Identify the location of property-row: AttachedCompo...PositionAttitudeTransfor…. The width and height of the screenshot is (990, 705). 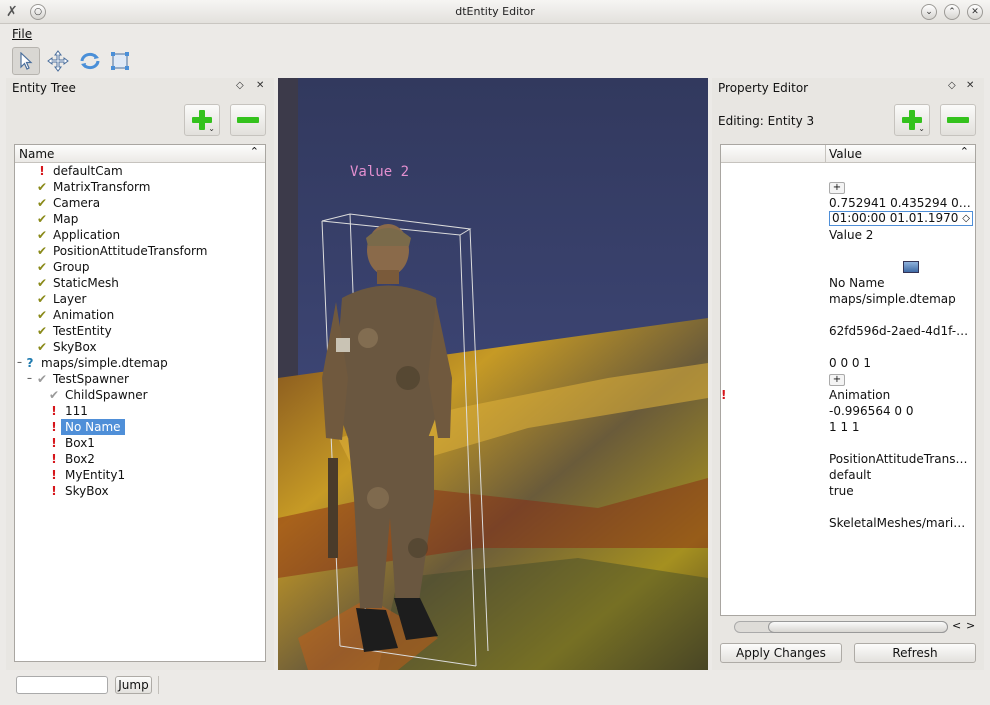
(848, 459).